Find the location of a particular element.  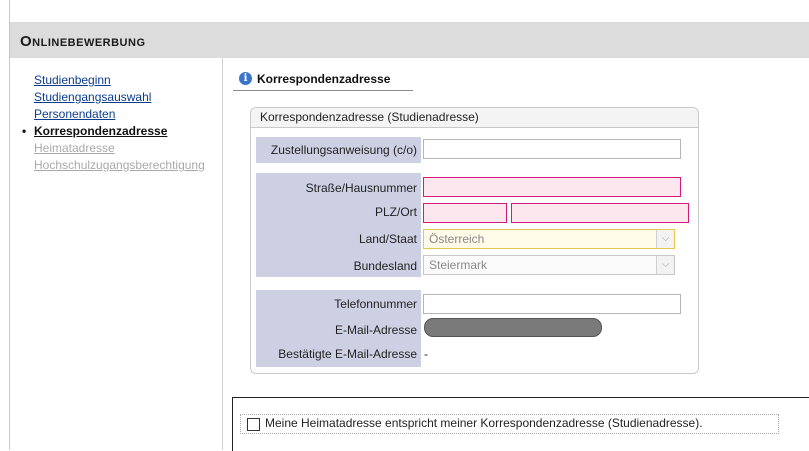

email-confirmed-label: Bestätigte E-Mail-Adresse is located at coordinates (347, 354).